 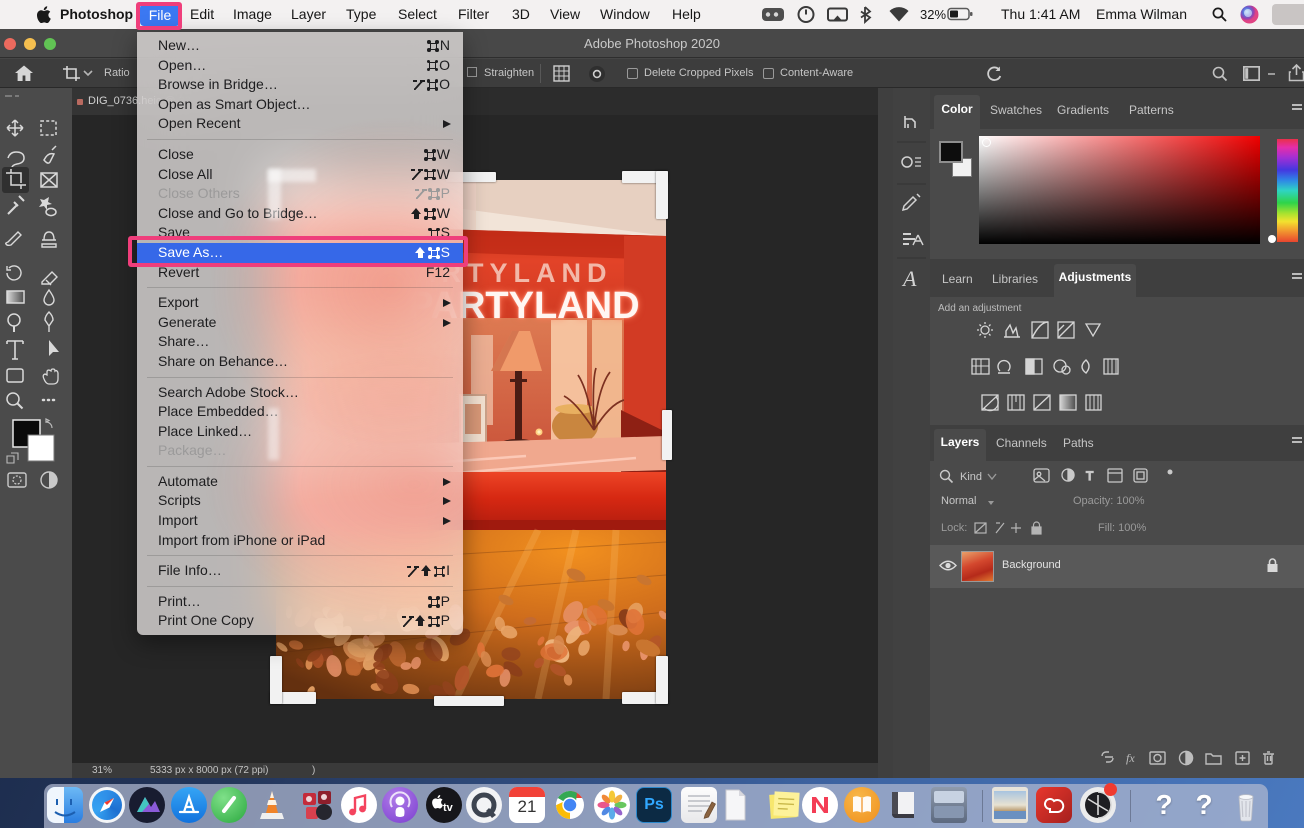 What do you see at coordinates (448, 808) in the screenshot?
I see `svg-text: tv` at bounding box center [448, 808].